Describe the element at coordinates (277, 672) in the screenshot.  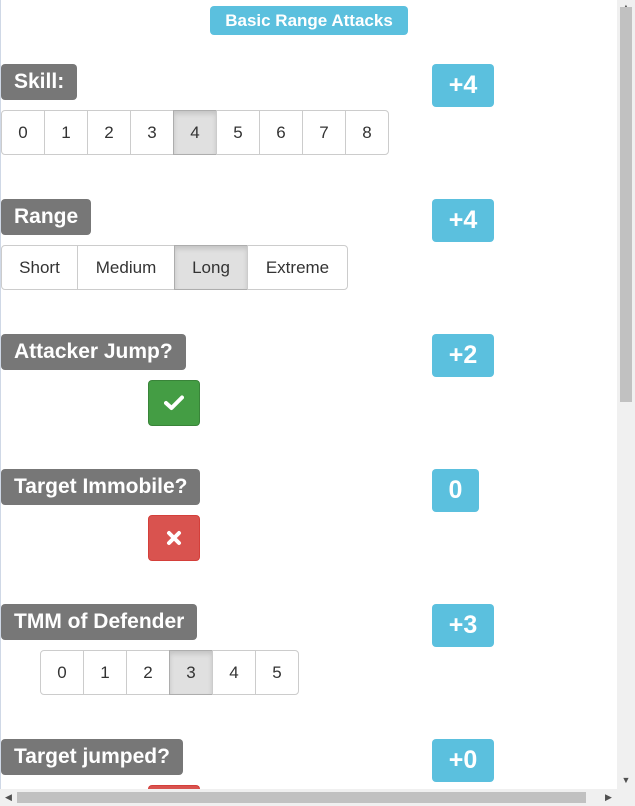
I see `tmm-option-5: 5` at that location.